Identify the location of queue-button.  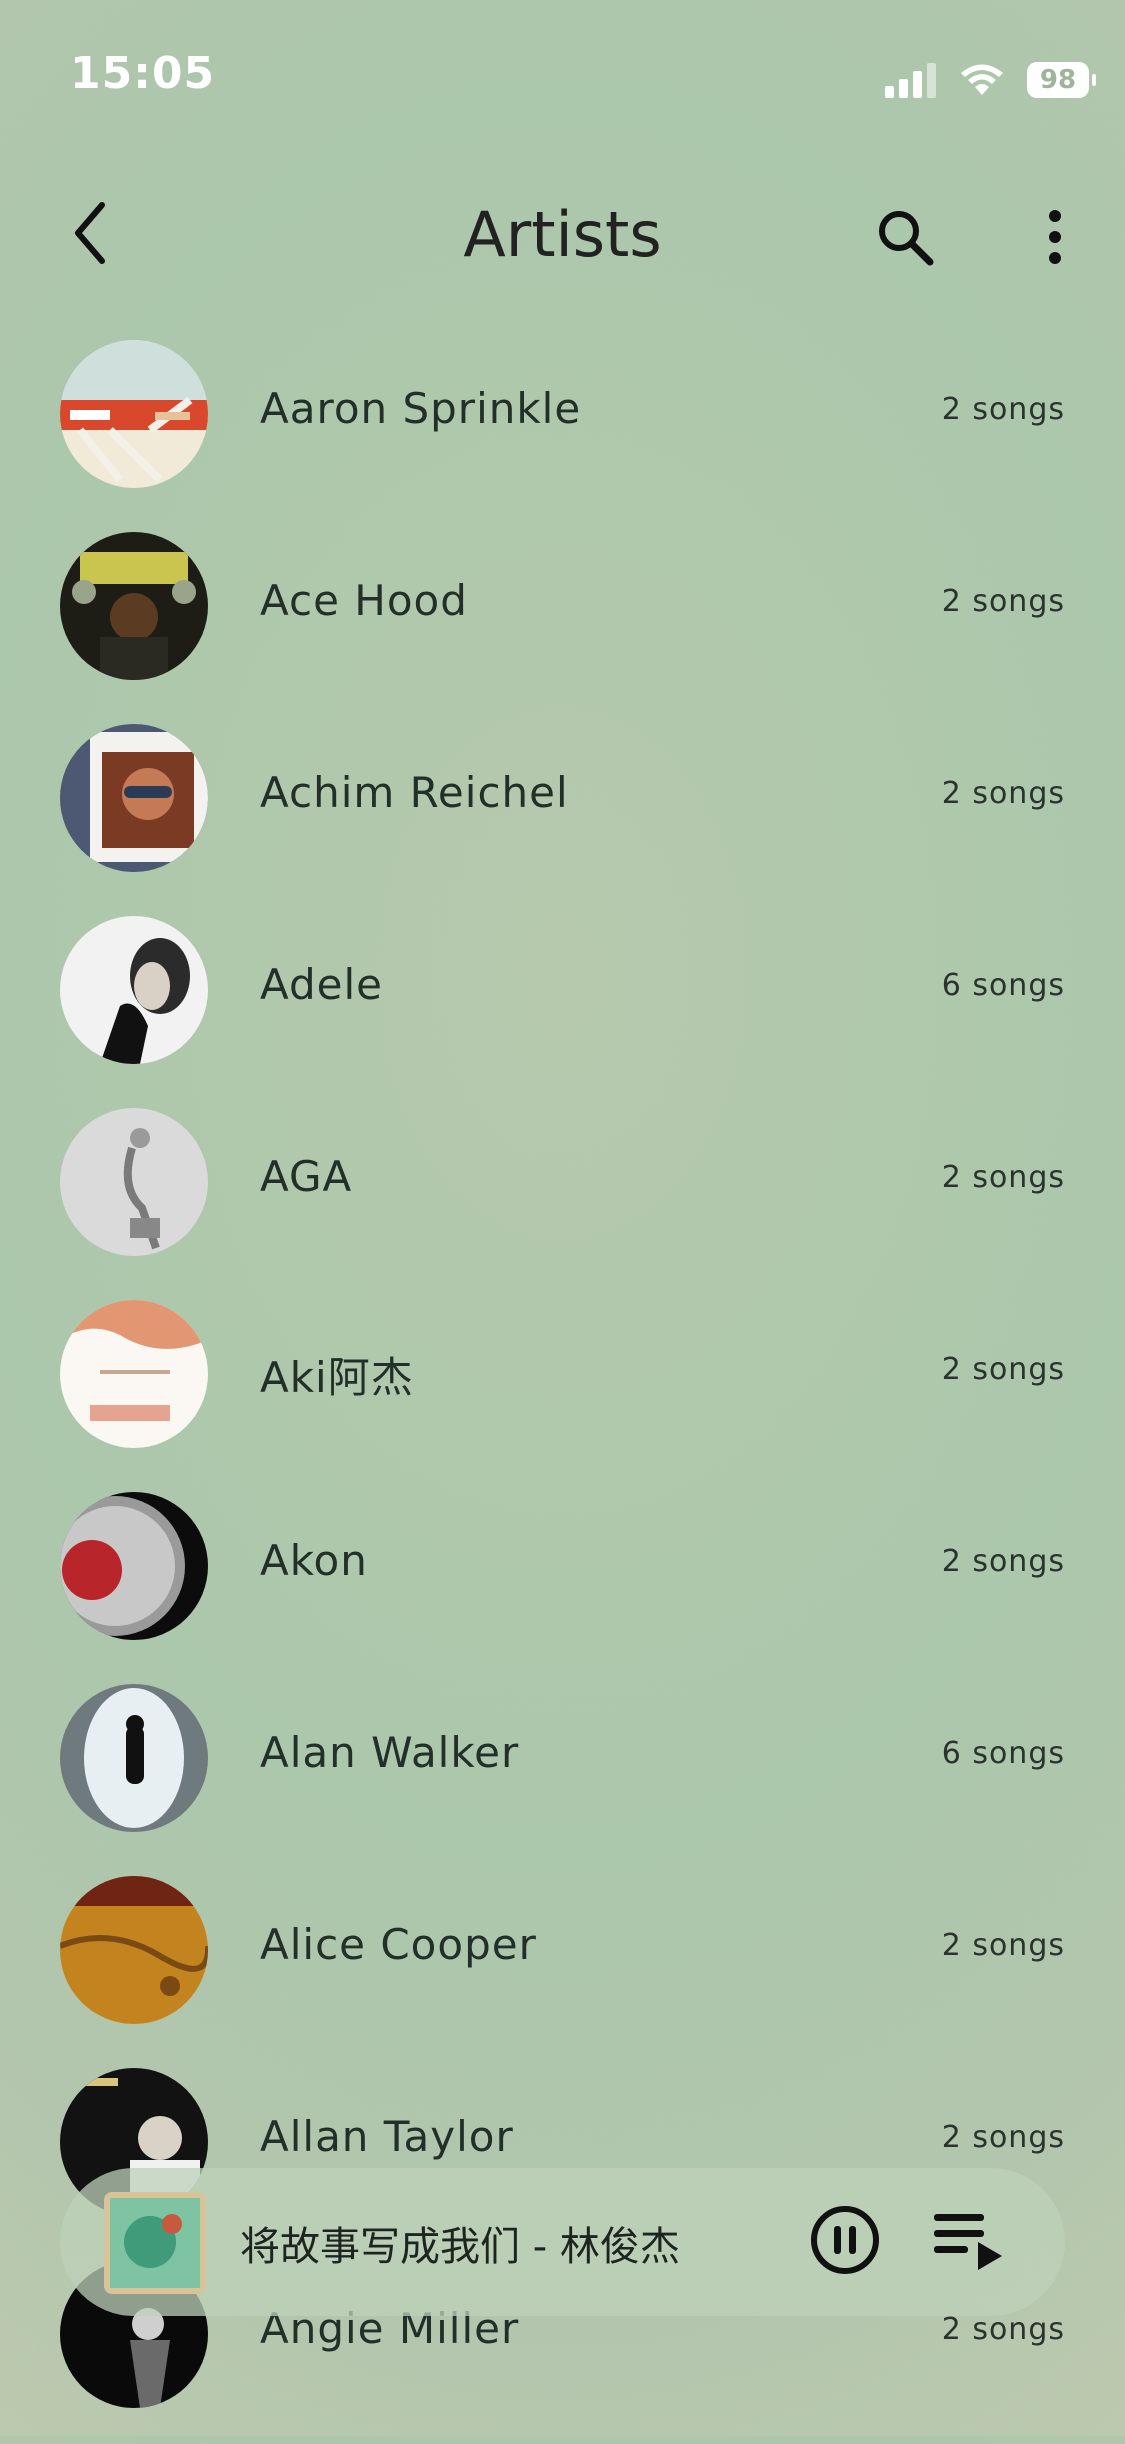
(970, 2242).